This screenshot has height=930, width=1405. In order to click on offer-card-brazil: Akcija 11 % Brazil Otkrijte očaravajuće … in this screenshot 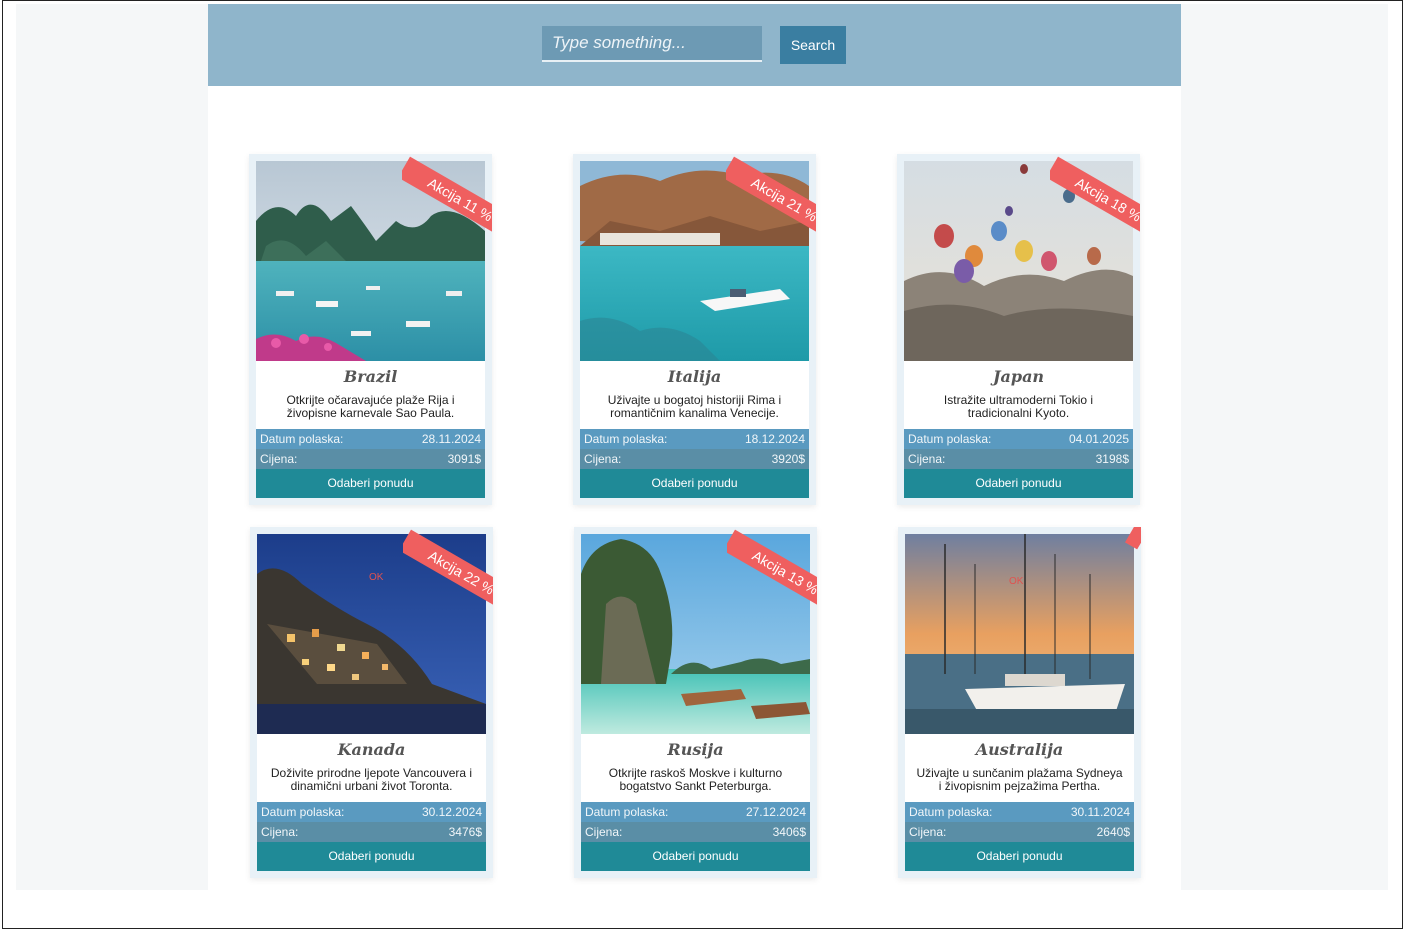, I will do `click(370, 329)`.